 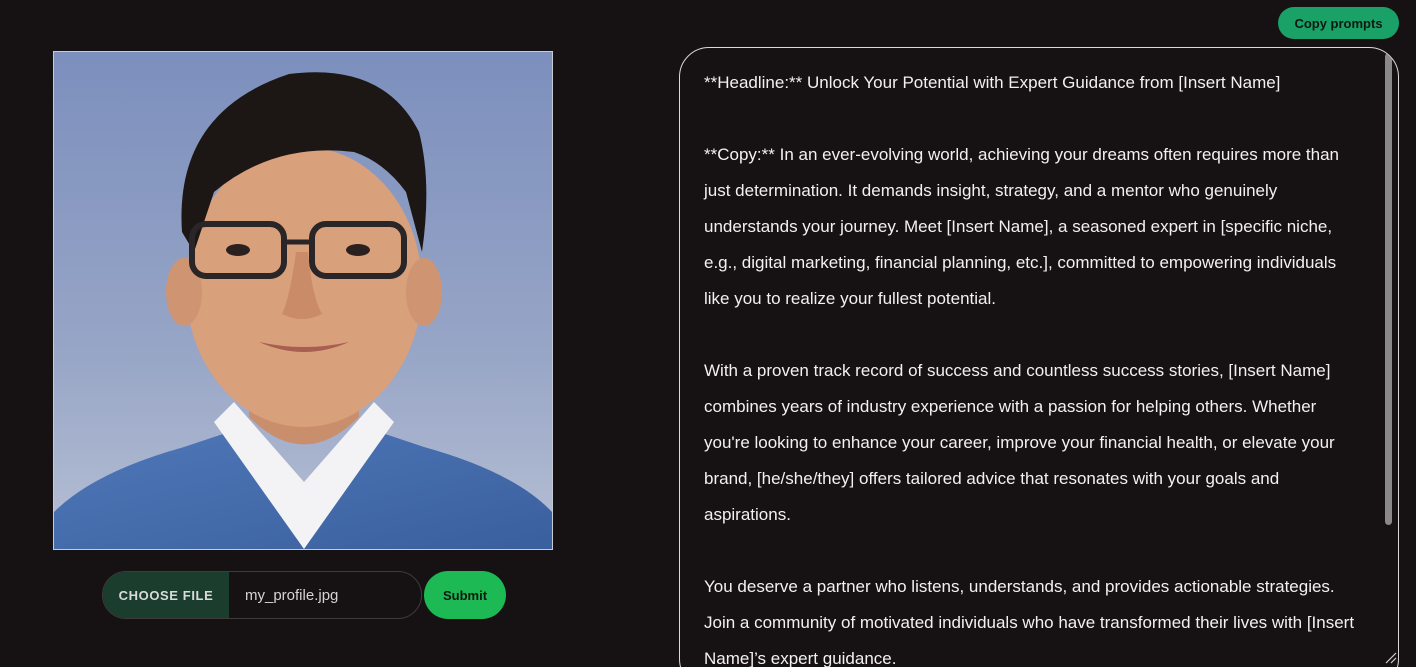 What do you see at coordinates (292, 595) in the screenshot?
I see `selected-file-name: my_profile.jpg` at bounding box center [292, 595].